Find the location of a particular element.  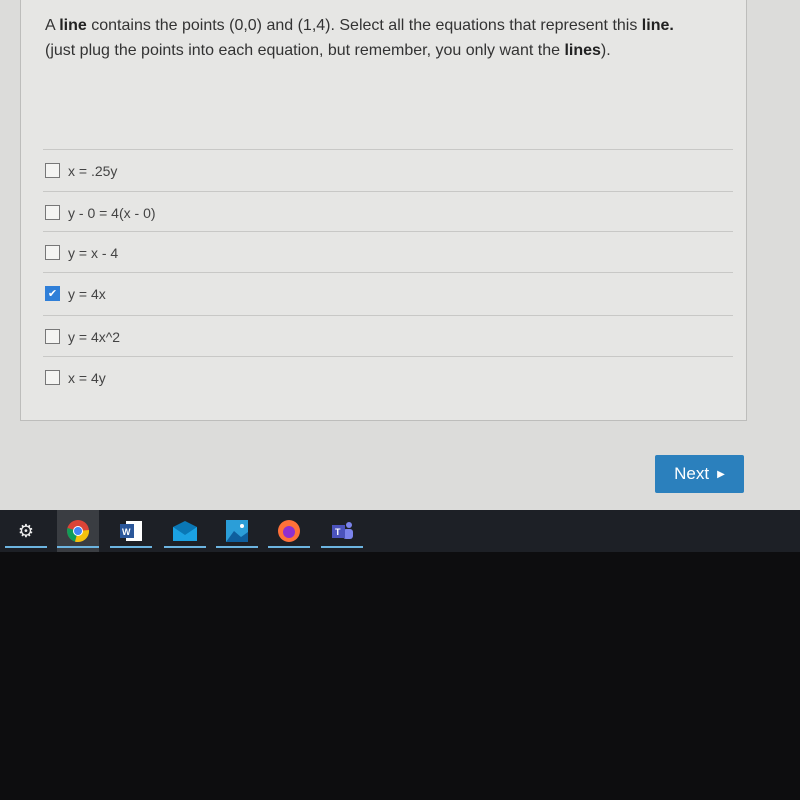

answer-option: y = x - 4 is located at coordinates (388, 252).